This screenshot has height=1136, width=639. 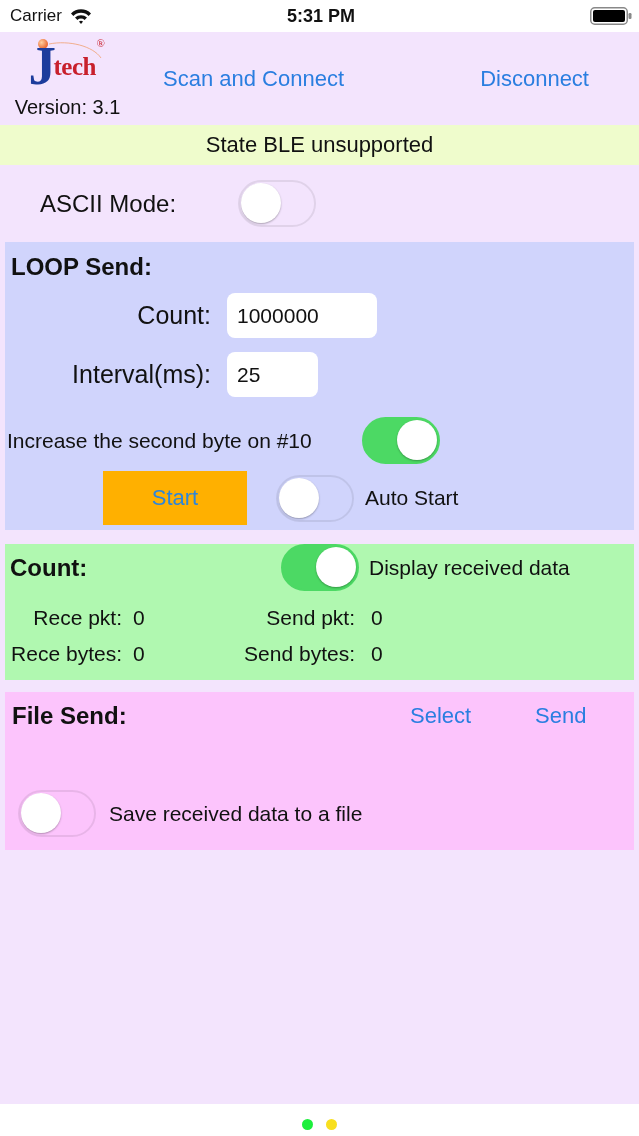 What do you see at coordinates (310, 618) in the screenshot?
I see `stat-label: Send pkt:` at bounding box center [310, 618].